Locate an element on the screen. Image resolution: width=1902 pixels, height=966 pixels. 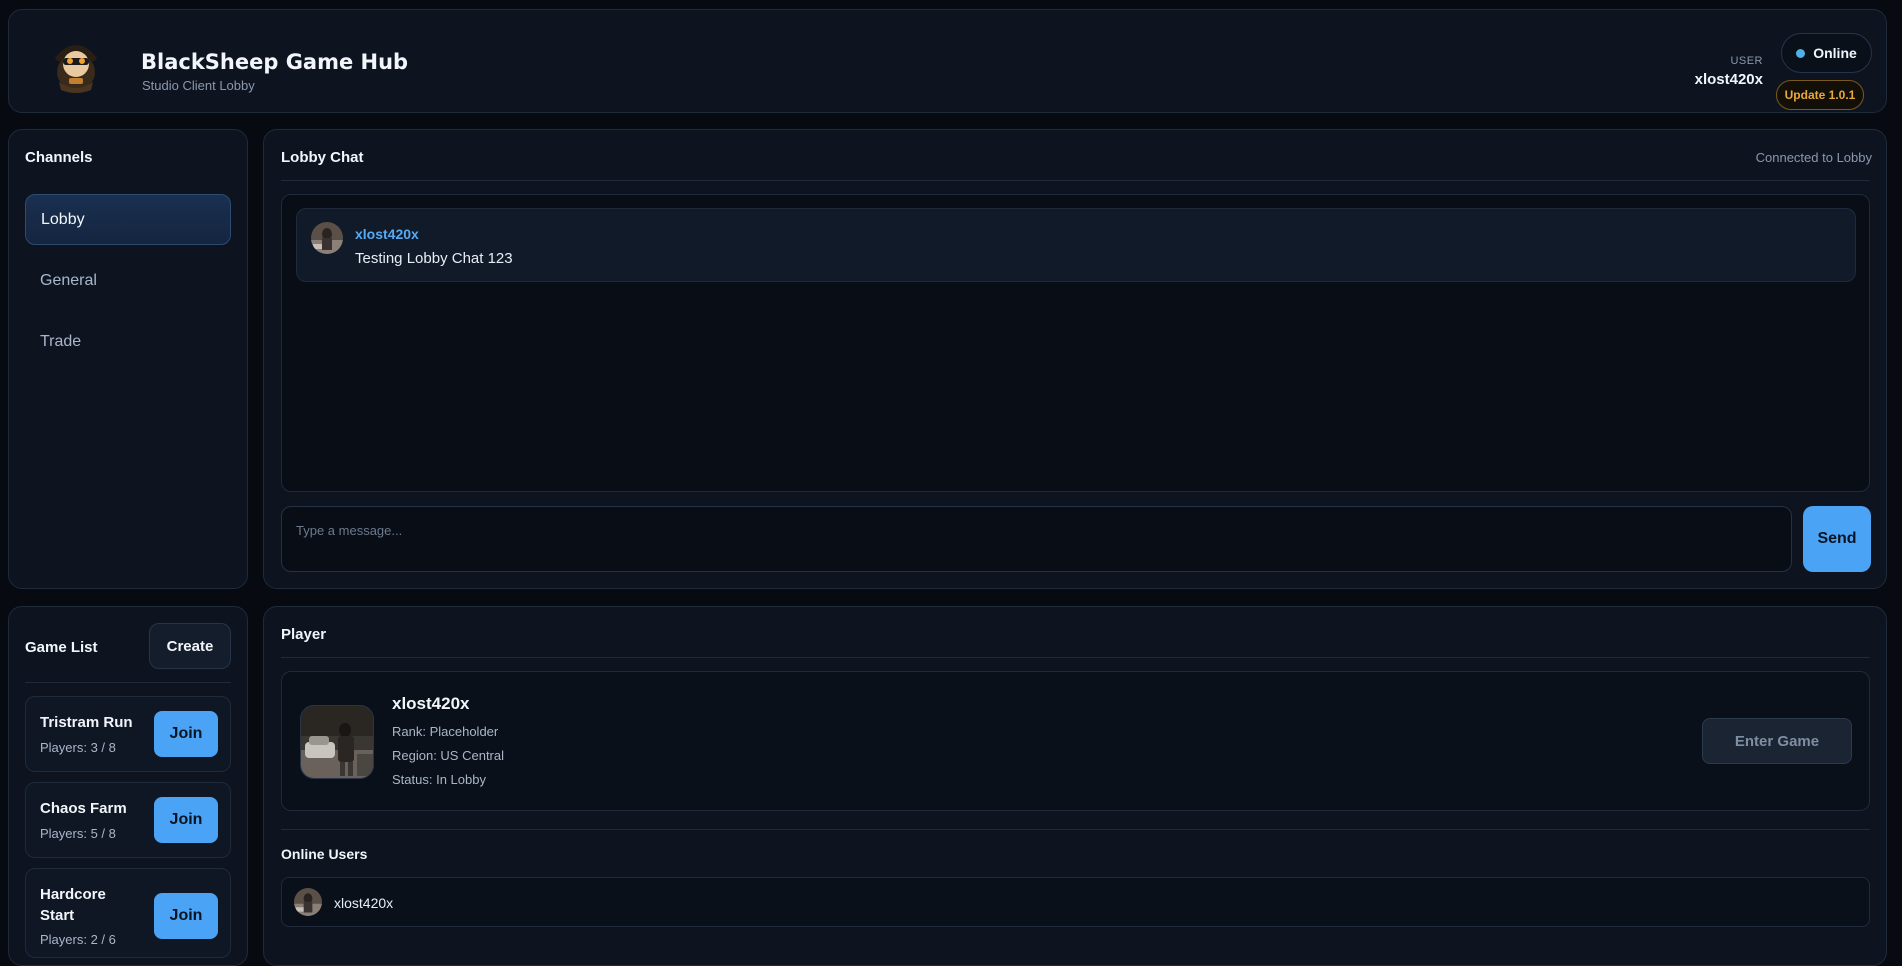
player-avatar is located at coordinates (337, 742).